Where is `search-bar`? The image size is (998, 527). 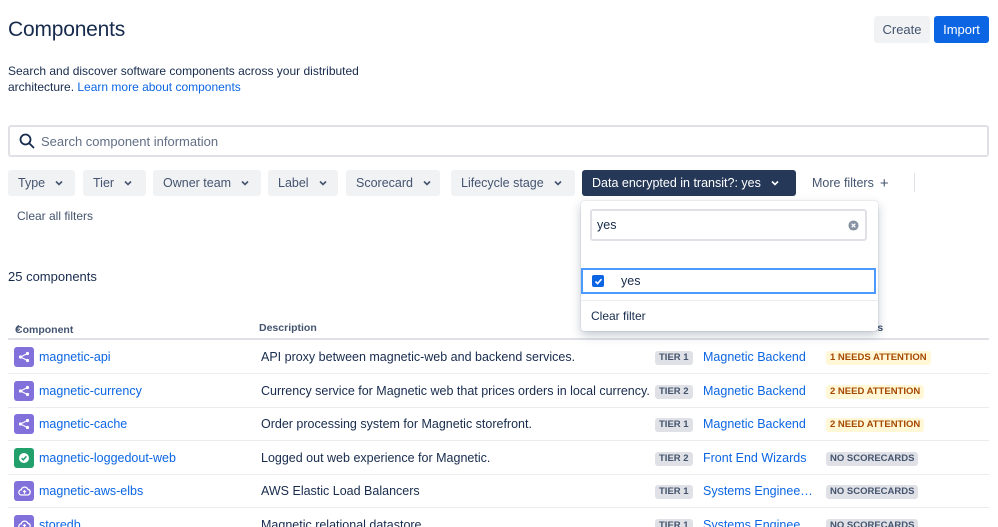
search-bar is located at coordinates (498, 141).